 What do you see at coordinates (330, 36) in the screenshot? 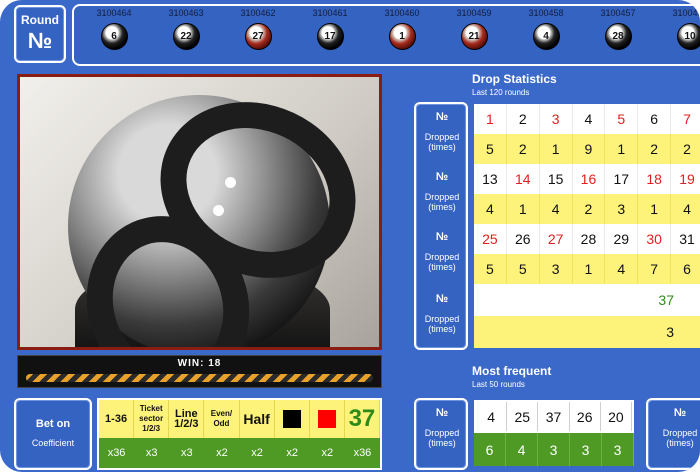
I see `history-ball: 17` at bounding box center [330, 36].